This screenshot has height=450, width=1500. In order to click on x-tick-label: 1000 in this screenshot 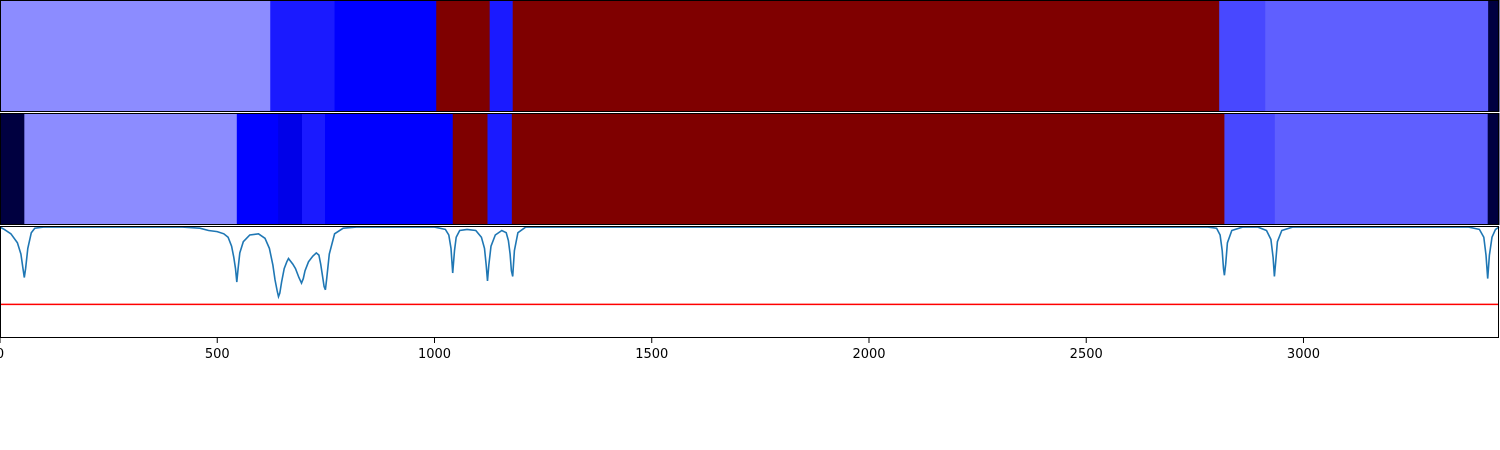, I will do `click(434, 354)`.